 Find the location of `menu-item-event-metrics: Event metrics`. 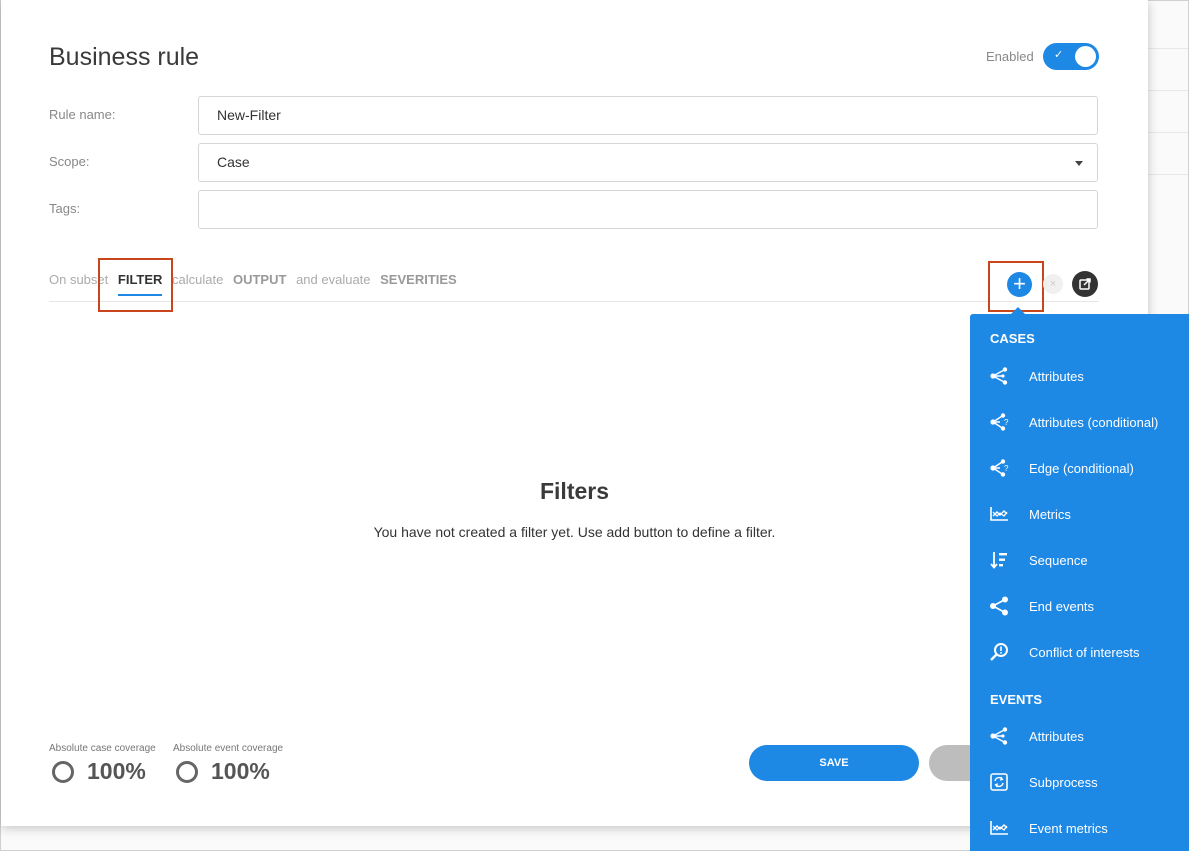

menu-item-event-metrics: Event metrics is located at coordinates (1079, 828).